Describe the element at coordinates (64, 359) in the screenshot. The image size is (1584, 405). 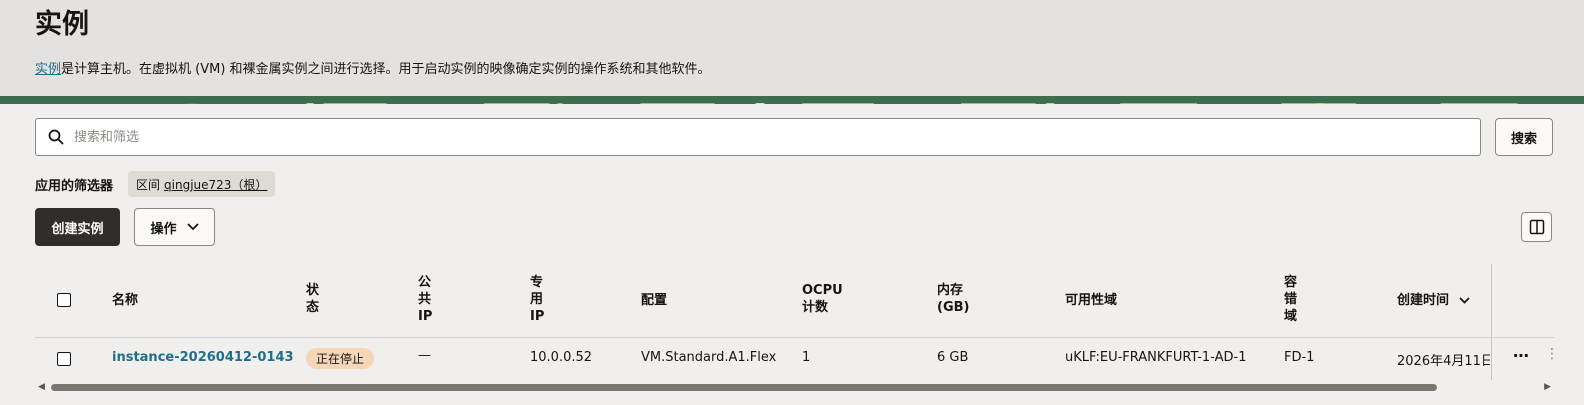
I see `row-checkbox` at that location.